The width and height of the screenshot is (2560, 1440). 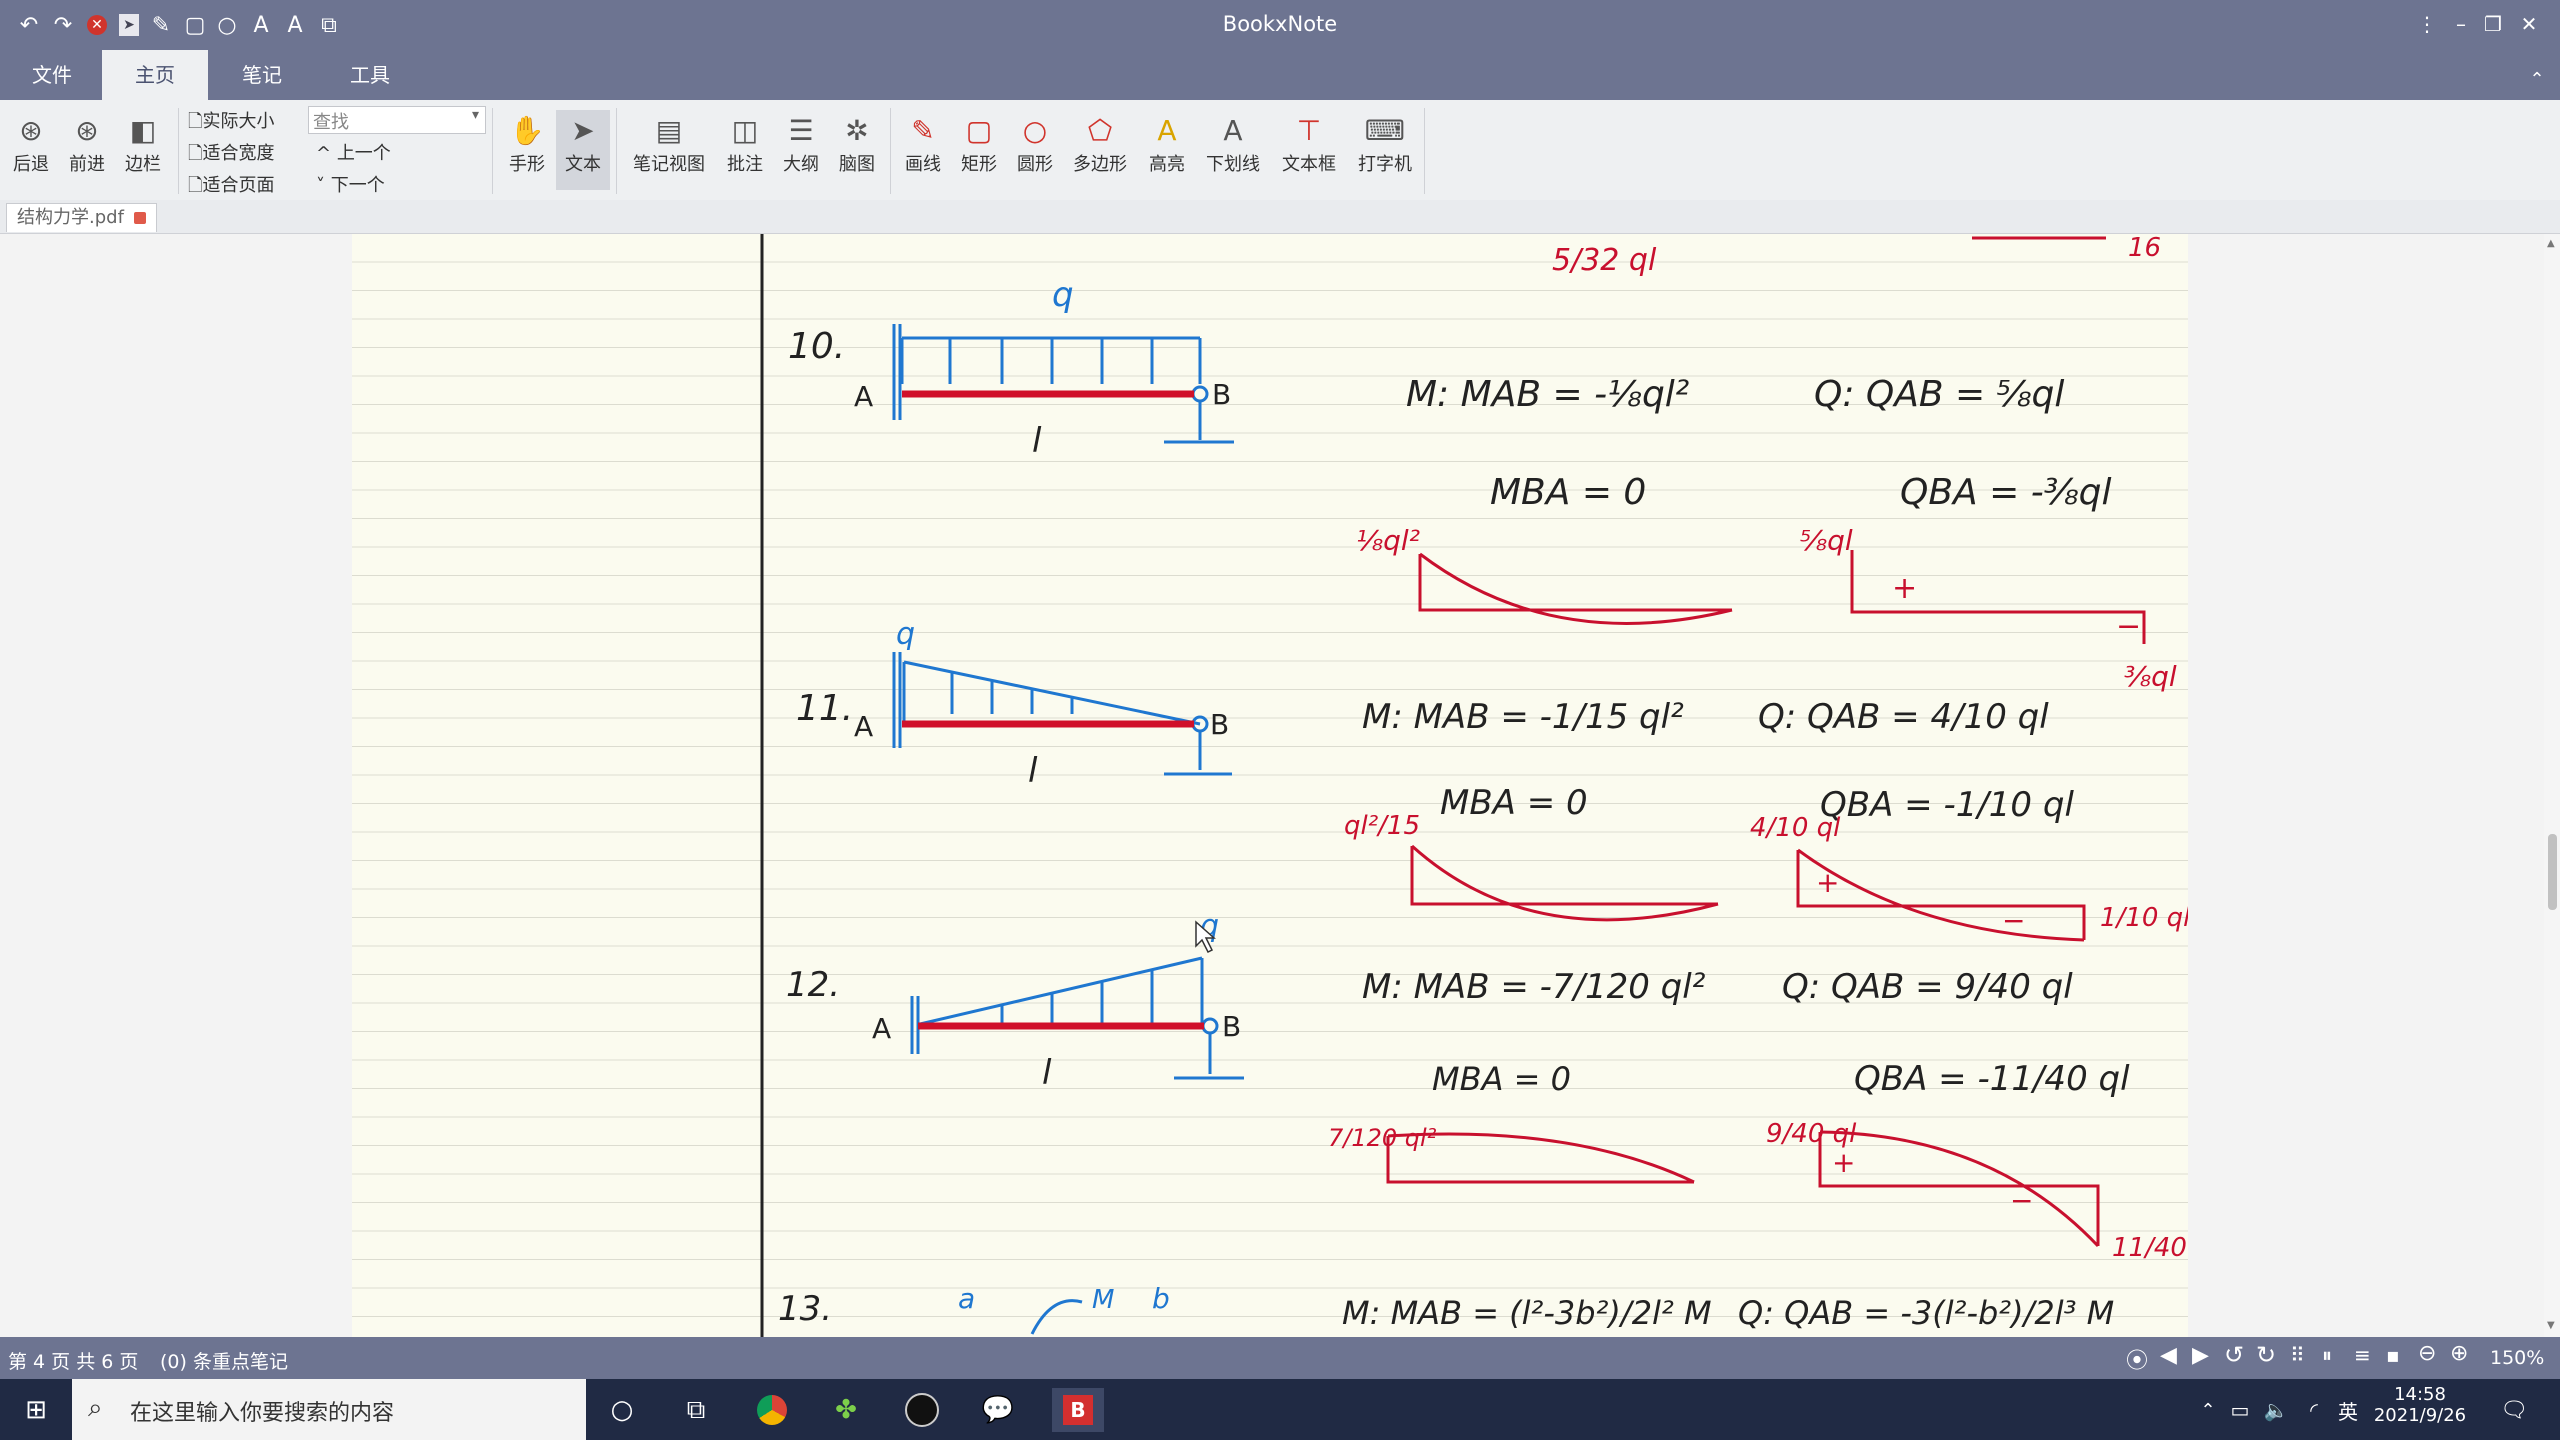 I want to click on scroll-up-icon: ▲, so click(x=2551, y=243).